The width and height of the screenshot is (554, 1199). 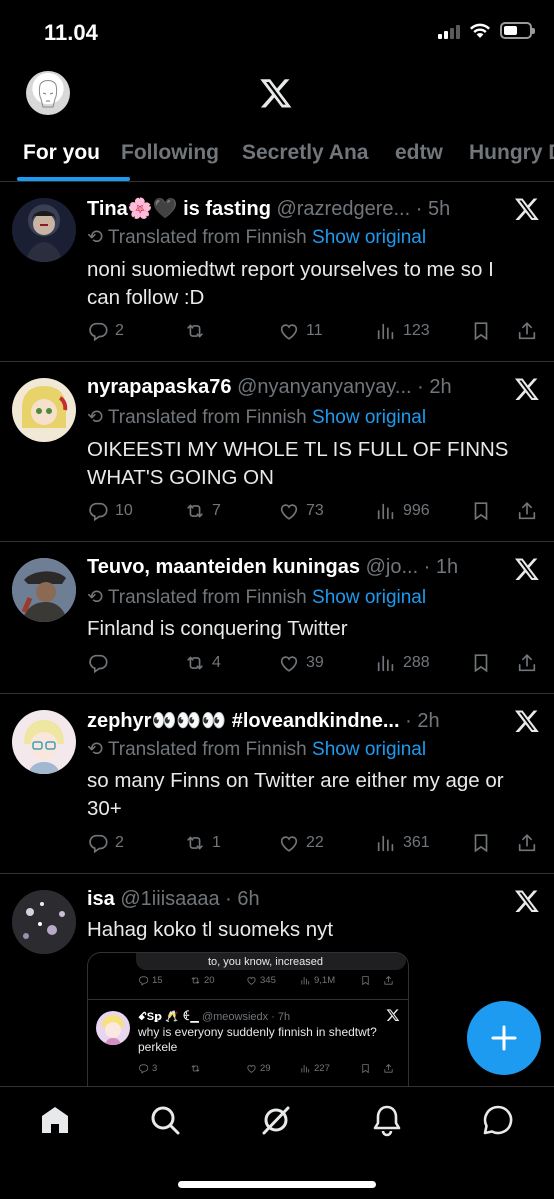 I want to click on retweet-count: 7, so click(x=216, y=510).